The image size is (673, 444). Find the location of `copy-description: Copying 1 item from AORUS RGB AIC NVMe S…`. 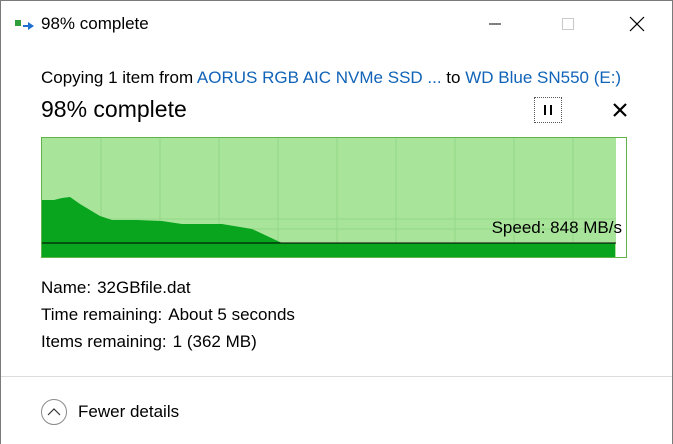

copy-description: Copying 1 item from AORUS RGB AIC NVMe S… is located at coordinates (331, 78).